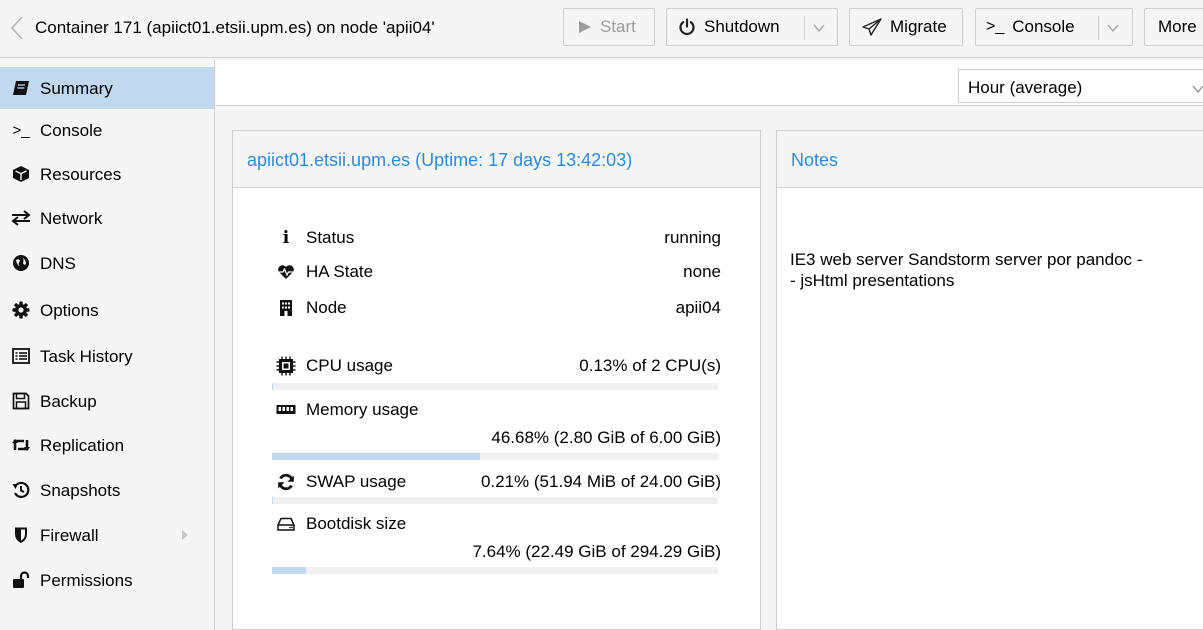 Image resolution: width=1203 pixels, height=630 pixels. I want to click on more-button-label: More, so click(1177, 26).